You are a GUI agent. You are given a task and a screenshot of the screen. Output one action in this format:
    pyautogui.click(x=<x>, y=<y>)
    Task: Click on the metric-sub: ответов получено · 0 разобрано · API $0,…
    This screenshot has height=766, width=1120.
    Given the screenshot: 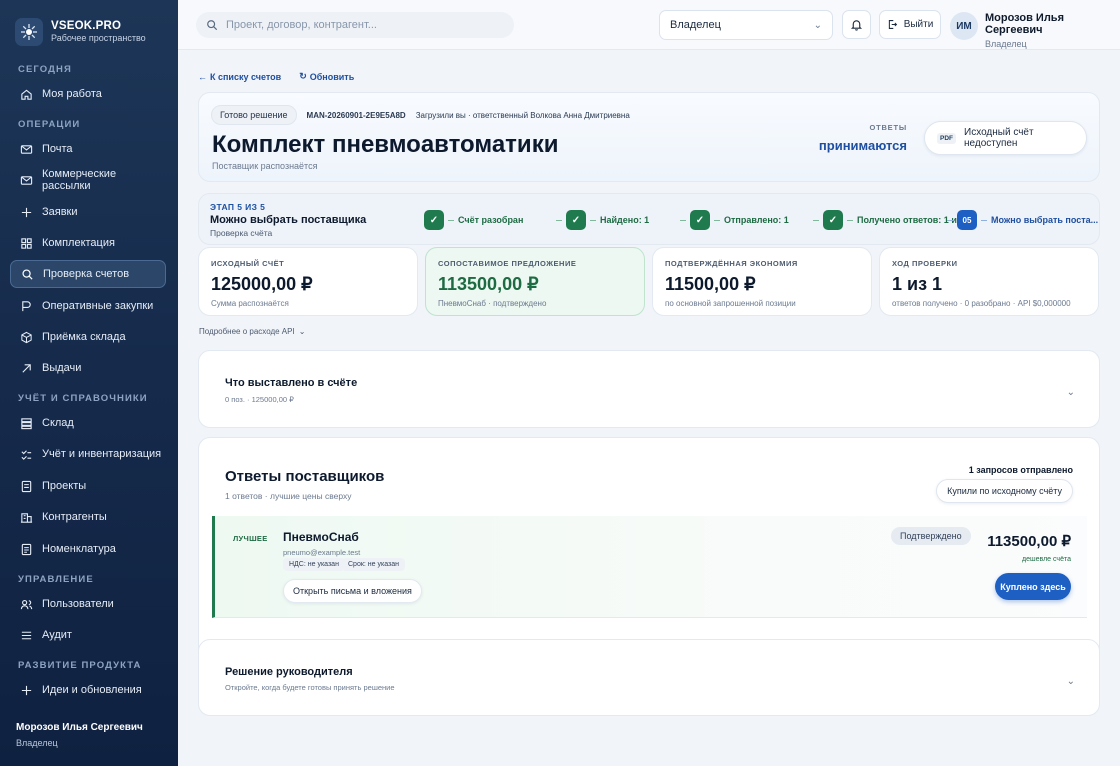 What is the action you would take?
    pyautogui.click(x=981, y=303)
    